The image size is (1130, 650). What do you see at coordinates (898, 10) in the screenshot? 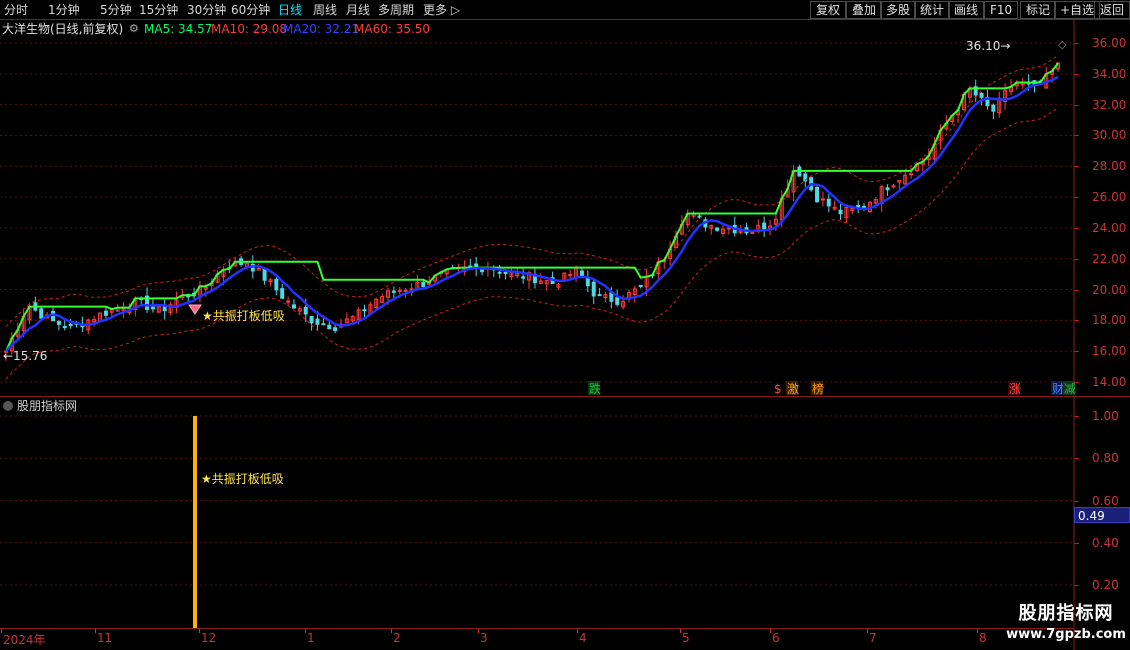
I see `toolbar-button-2: 多股` at bounding box center [898, 10].